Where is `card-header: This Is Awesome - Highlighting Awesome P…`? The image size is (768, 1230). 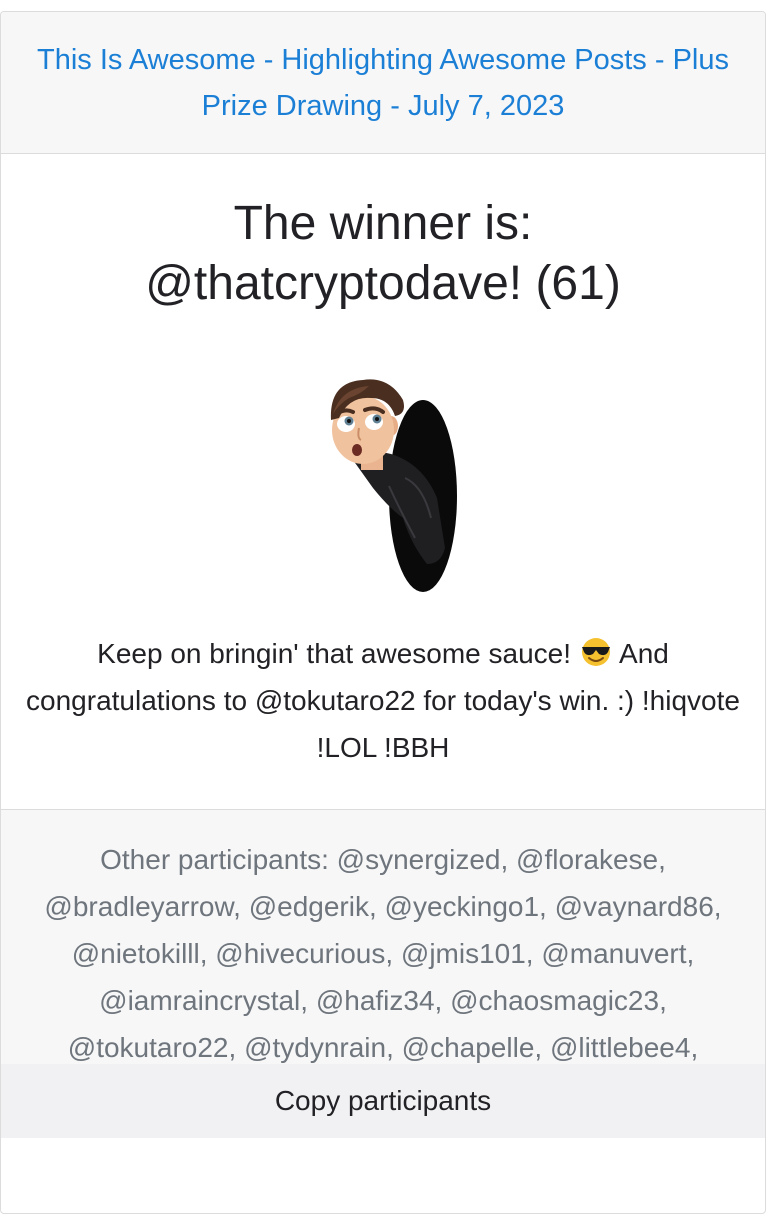 card-header: This Is Awesome - Highlighting Awesome P… is located at coordinates (383, 83).